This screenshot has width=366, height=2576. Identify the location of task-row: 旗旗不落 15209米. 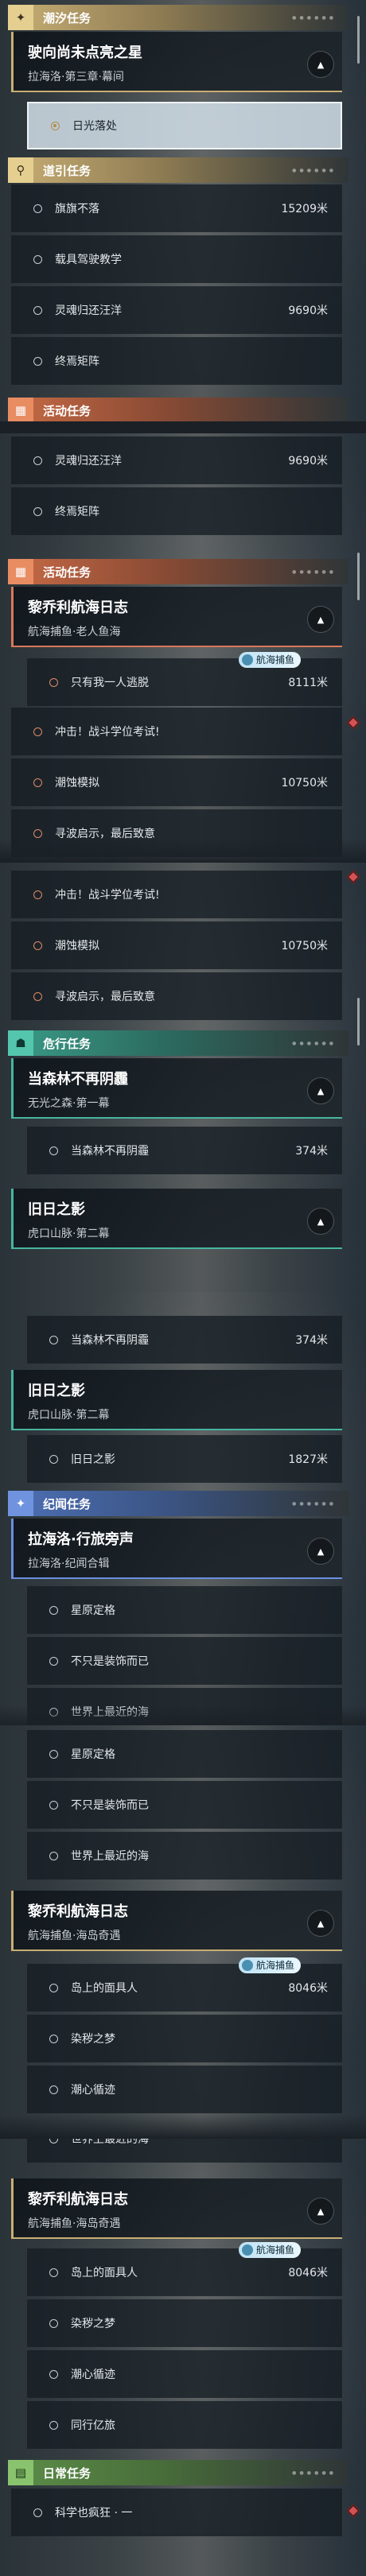
(176, 208).